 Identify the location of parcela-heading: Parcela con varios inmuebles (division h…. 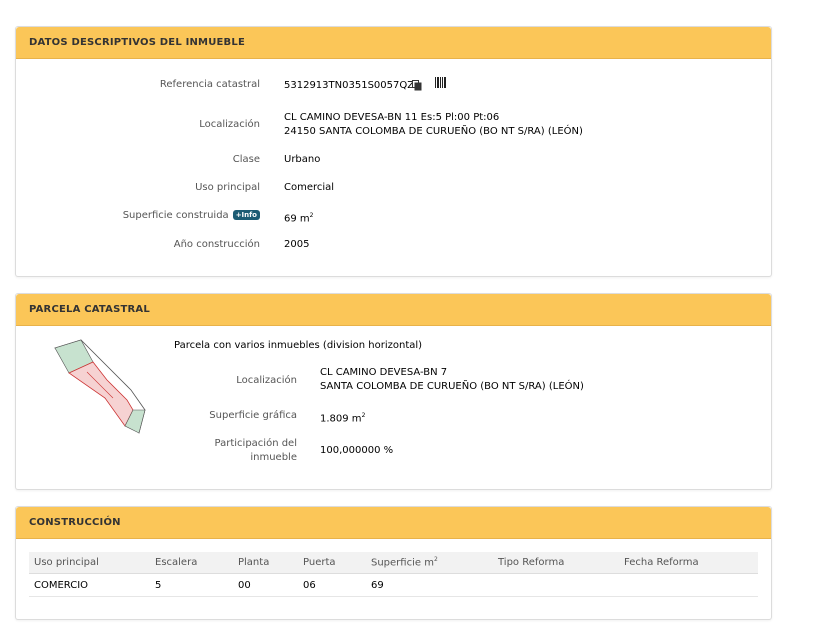
(298, 345).